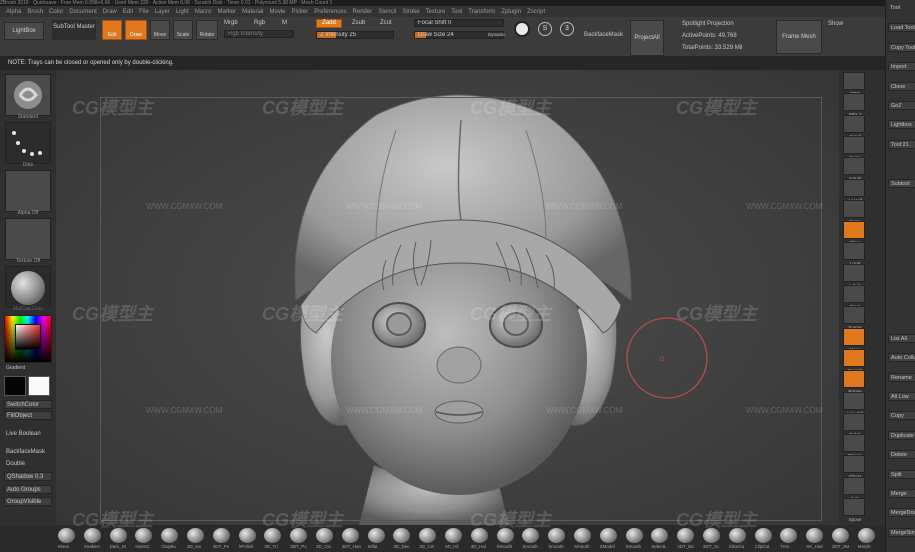 This screenshot has height=552, width=915. I want to click on tool-panel-item-duplicate: Duplicate, so click(901, 435).